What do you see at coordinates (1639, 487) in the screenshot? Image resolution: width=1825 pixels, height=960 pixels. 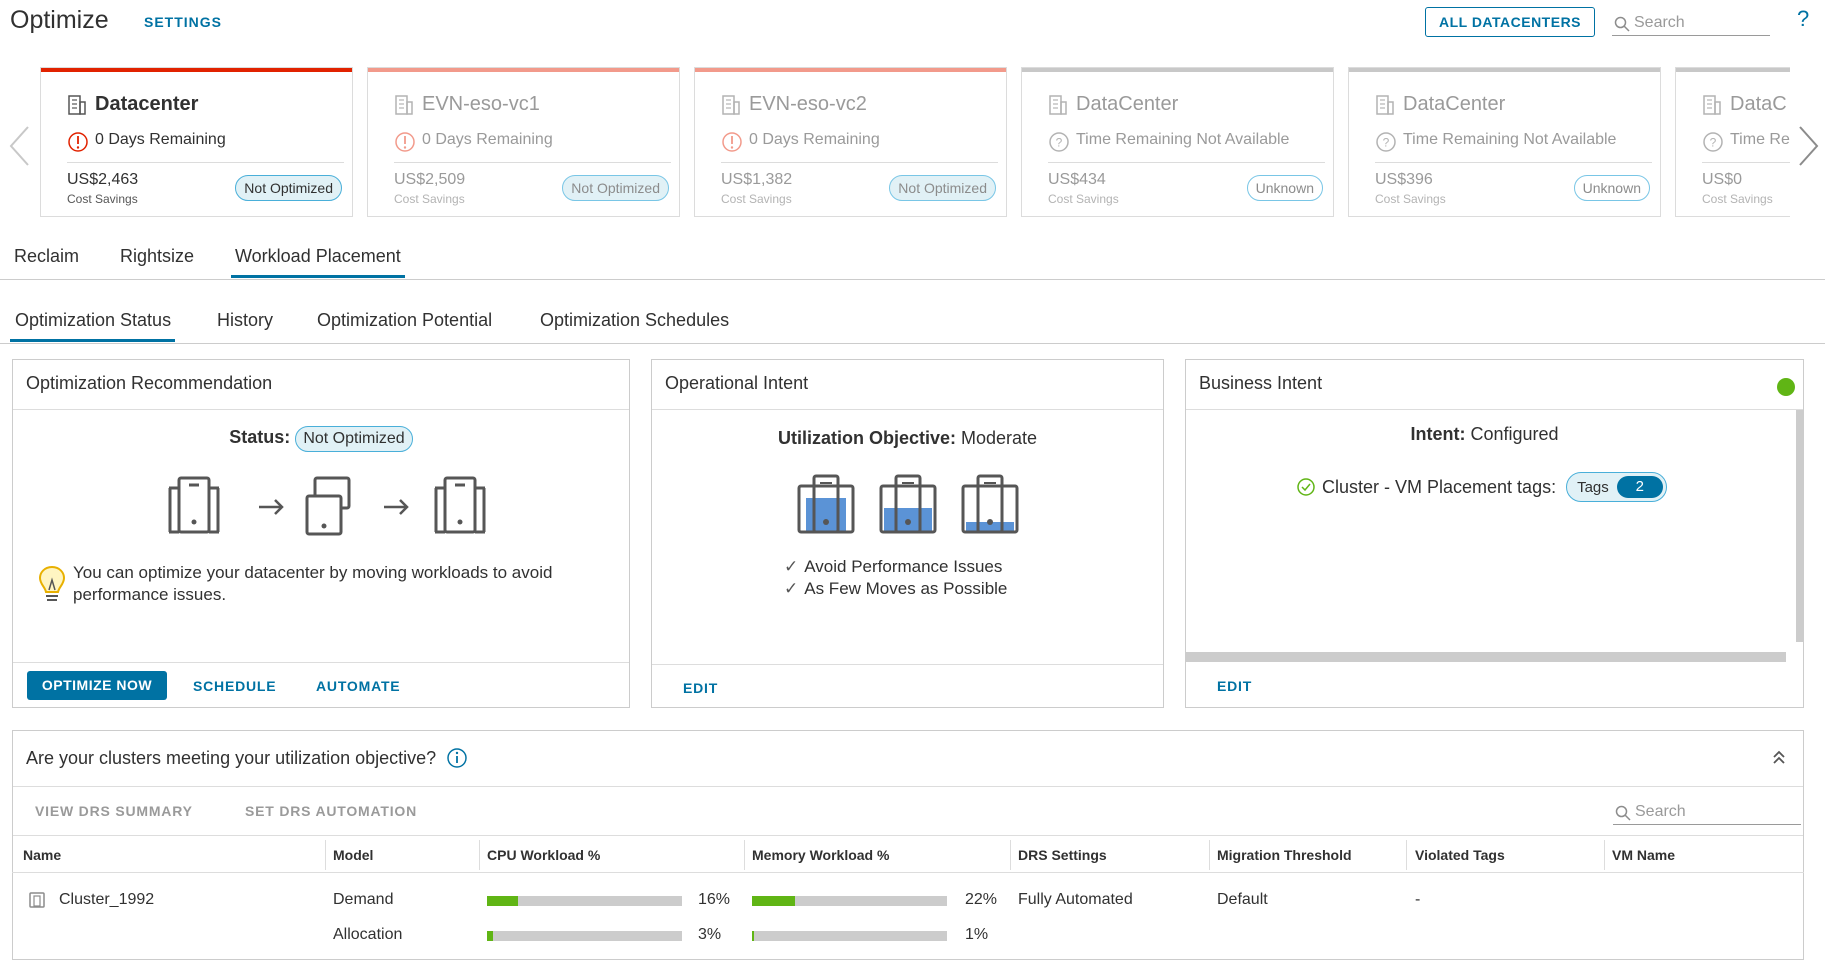 I see `tags-count: 2` at bounding box center [1639, 487].